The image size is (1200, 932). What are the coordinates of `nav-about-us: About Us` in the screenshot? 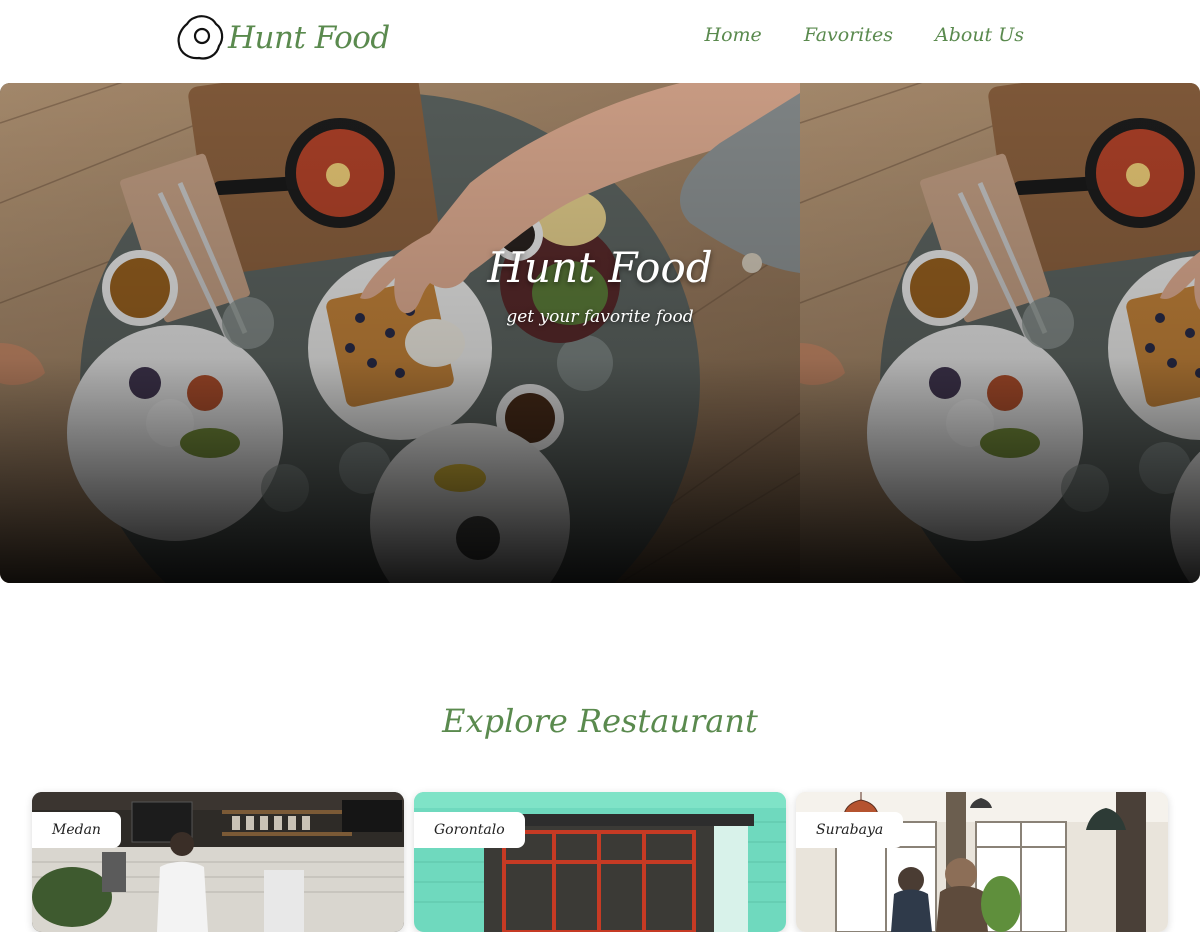 It's located at (979, 35).